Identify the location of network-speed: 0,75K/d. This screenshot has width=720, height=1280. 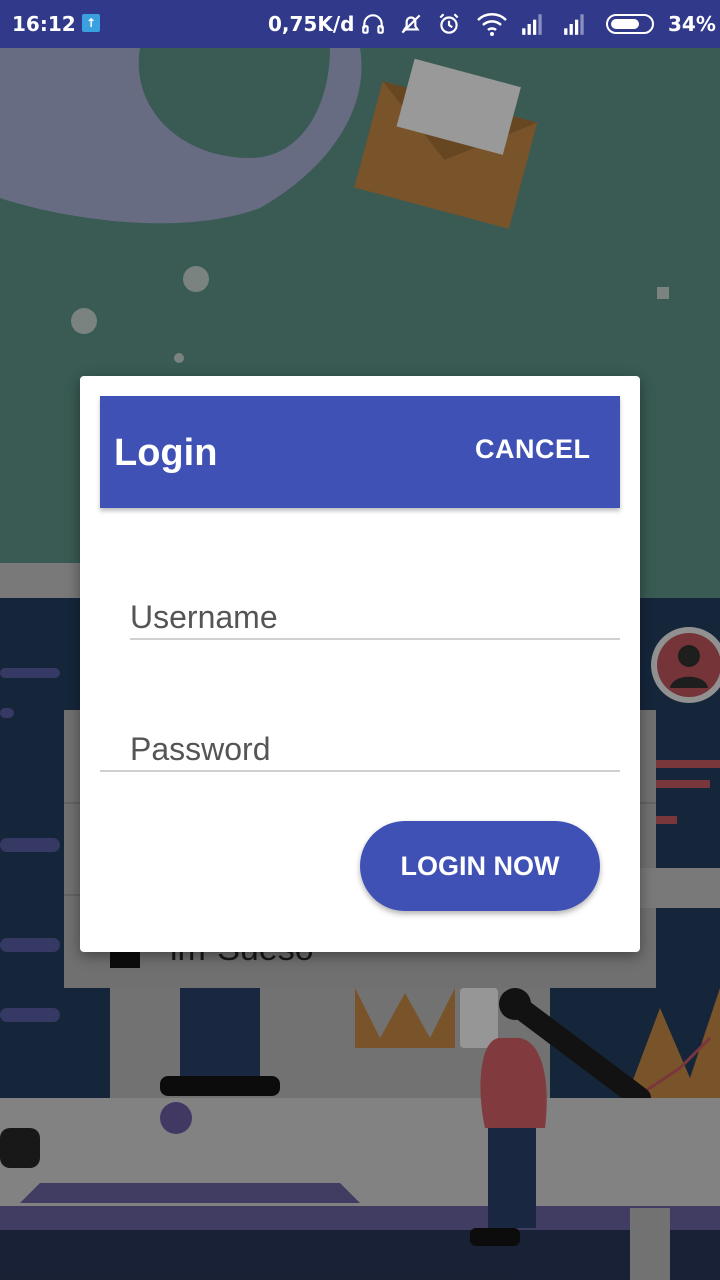
(311, 24).